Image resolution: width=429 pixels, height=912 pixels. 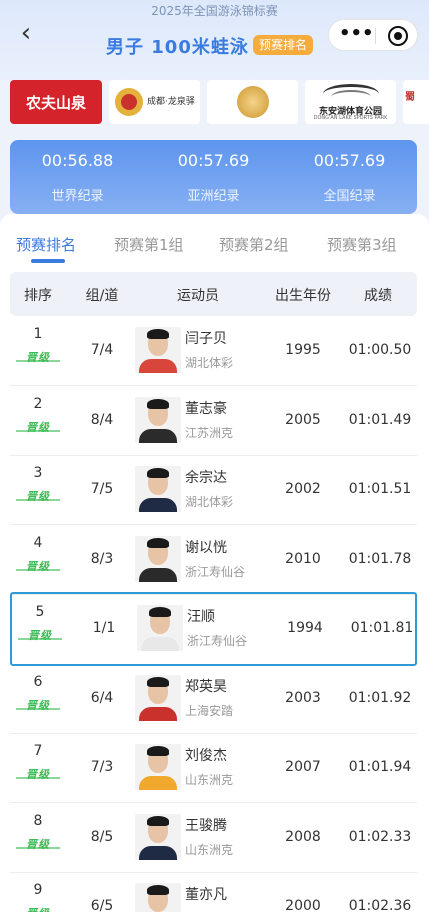 What do you see at coordinates (380, 767) in the screenshot?
I see `result-time: 01:01.94` at bounding box center [380, 767].